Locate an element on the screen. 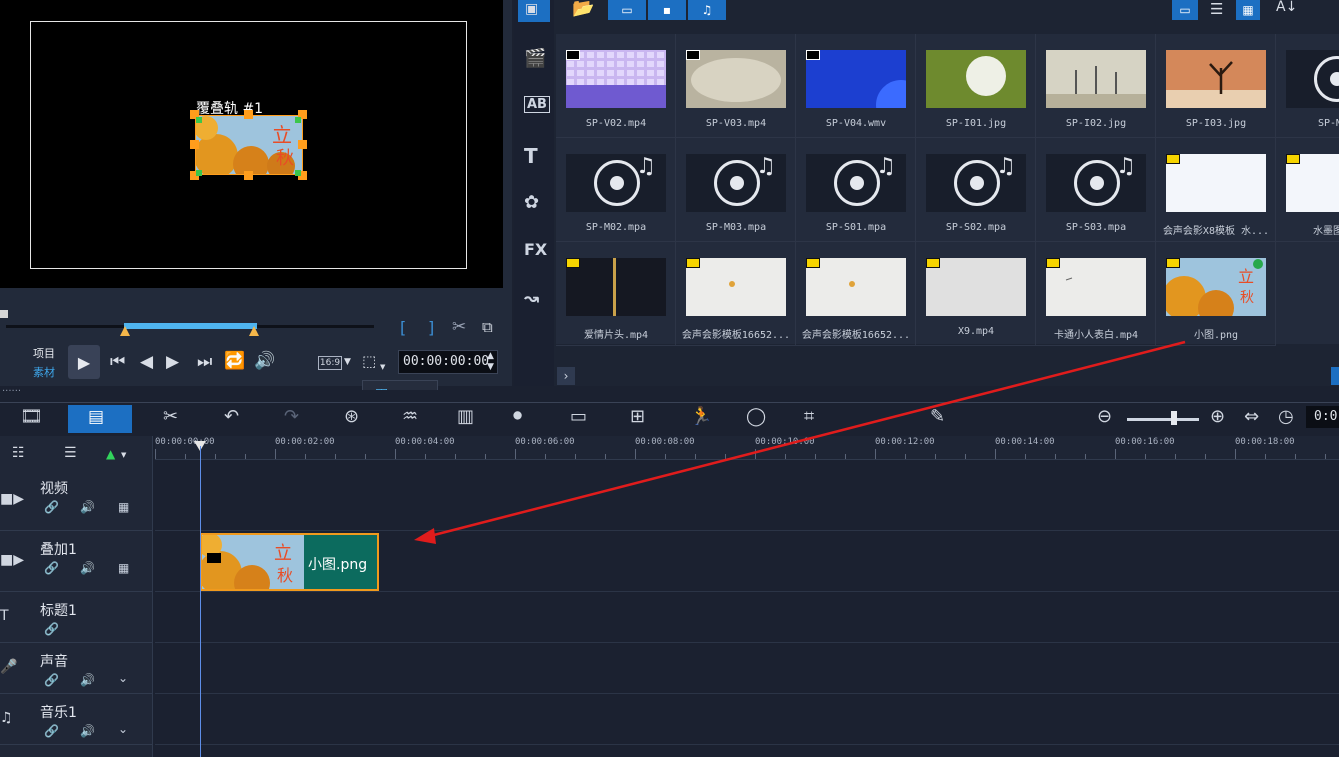 The width and height of the screenshot is (1339, 757). library-options-button is located at coordinates (1335, 376).